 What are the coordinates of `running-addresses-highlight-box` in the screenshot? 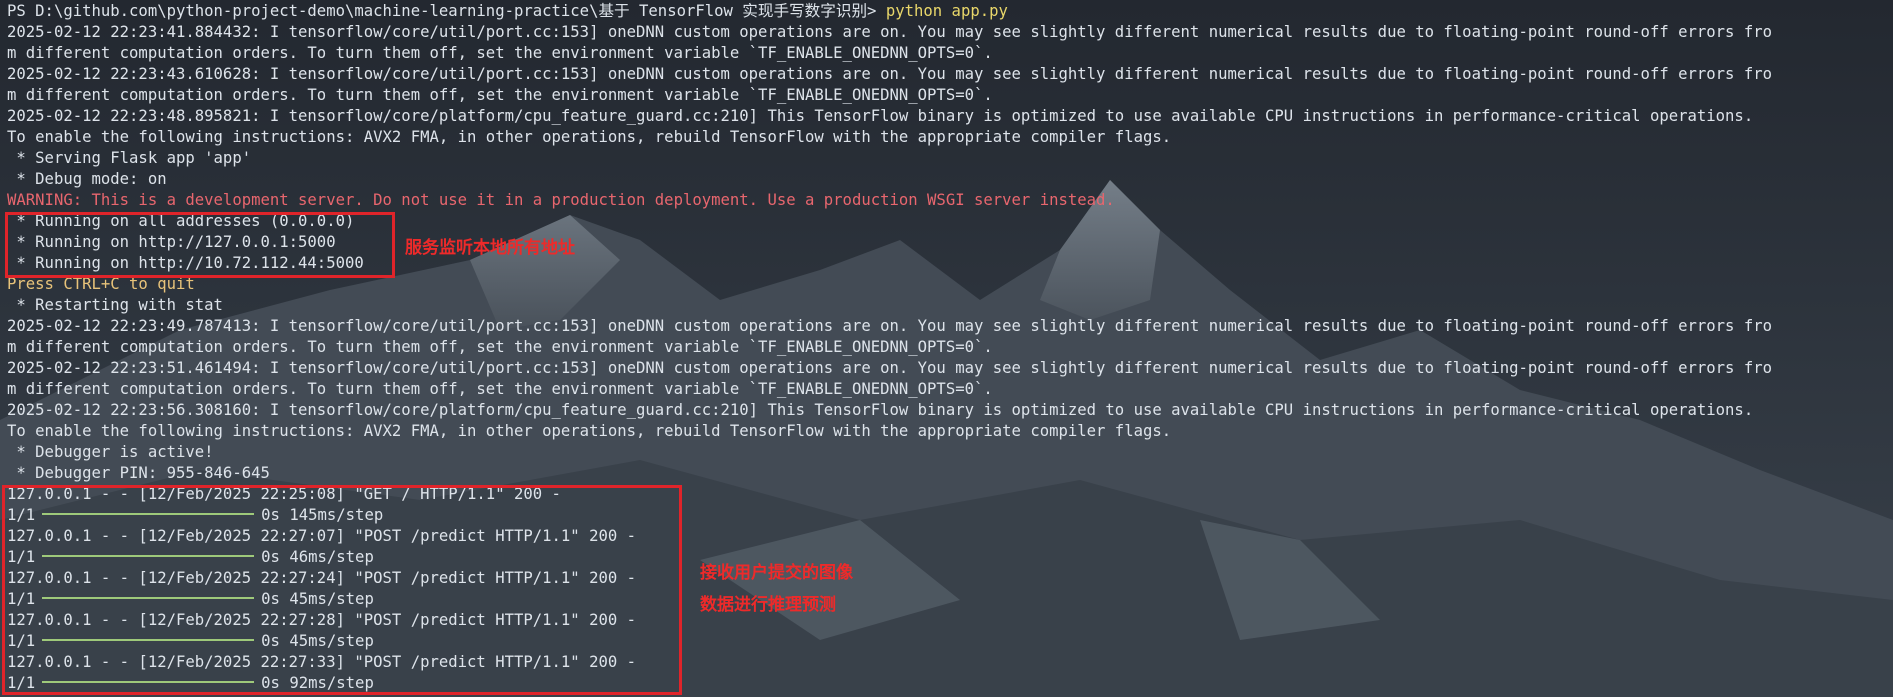 It's located at (200, 245).